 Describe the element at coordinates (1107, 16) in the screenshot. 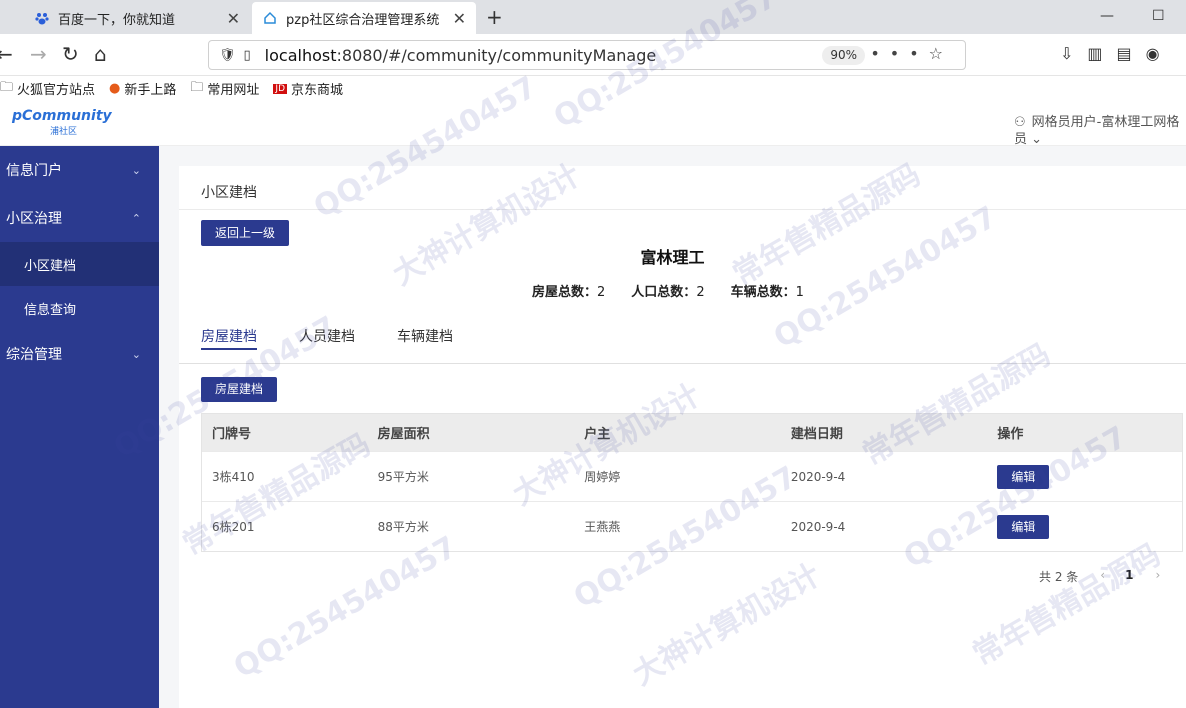

I see `minimize-icon: —` at that location.